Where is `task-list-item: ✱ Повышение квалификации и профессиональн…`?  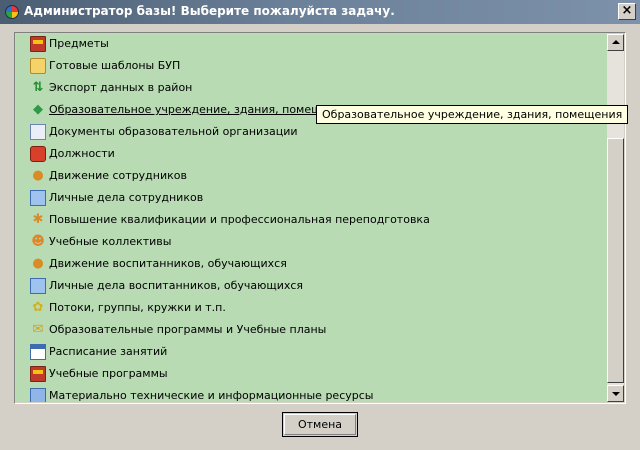 task-list-item: ✱ Повышение квалификации и профессиональн… is located at coordinates (308, 221).